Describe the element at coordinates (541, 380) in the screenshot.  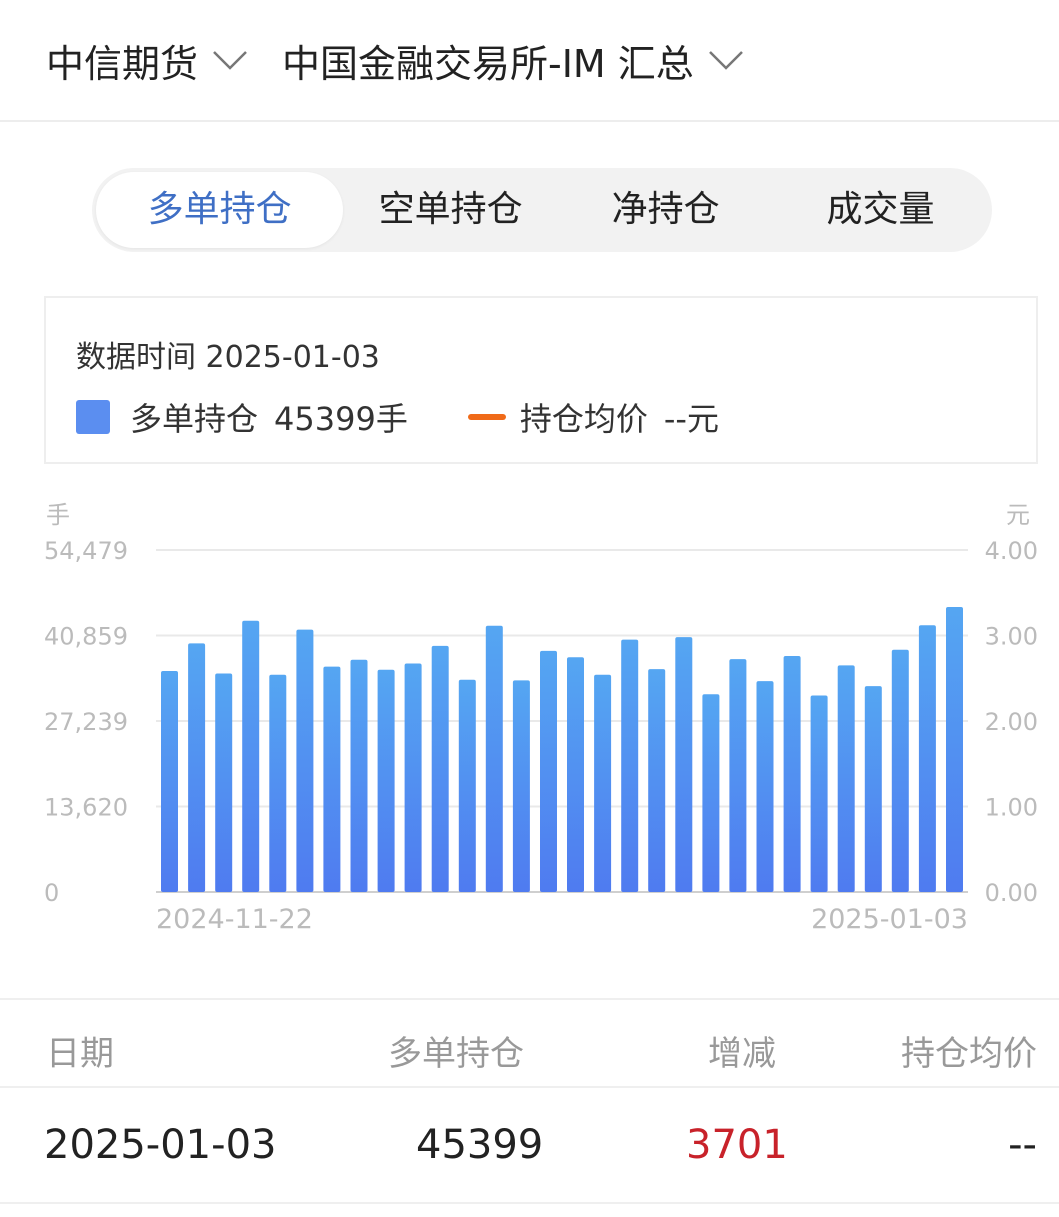
I see `chart-info-box: 数据时间 2025-01-03 多单持仓 45399手 持仓均价 --元` at that location.